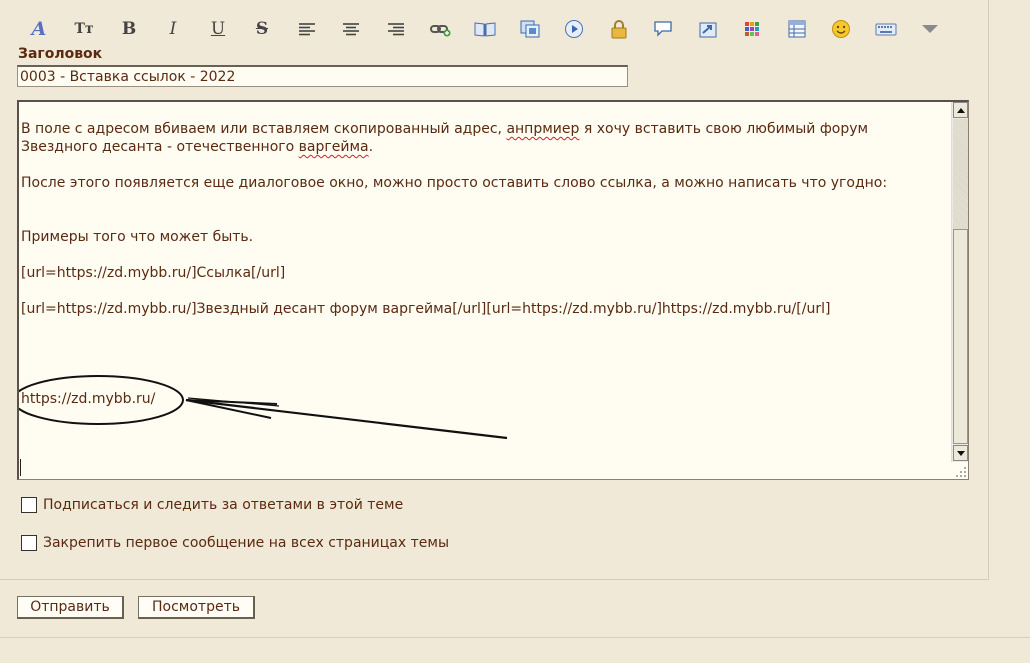  I want to click on line-text: Звездного десанта - отечественного, so click(160, 147).